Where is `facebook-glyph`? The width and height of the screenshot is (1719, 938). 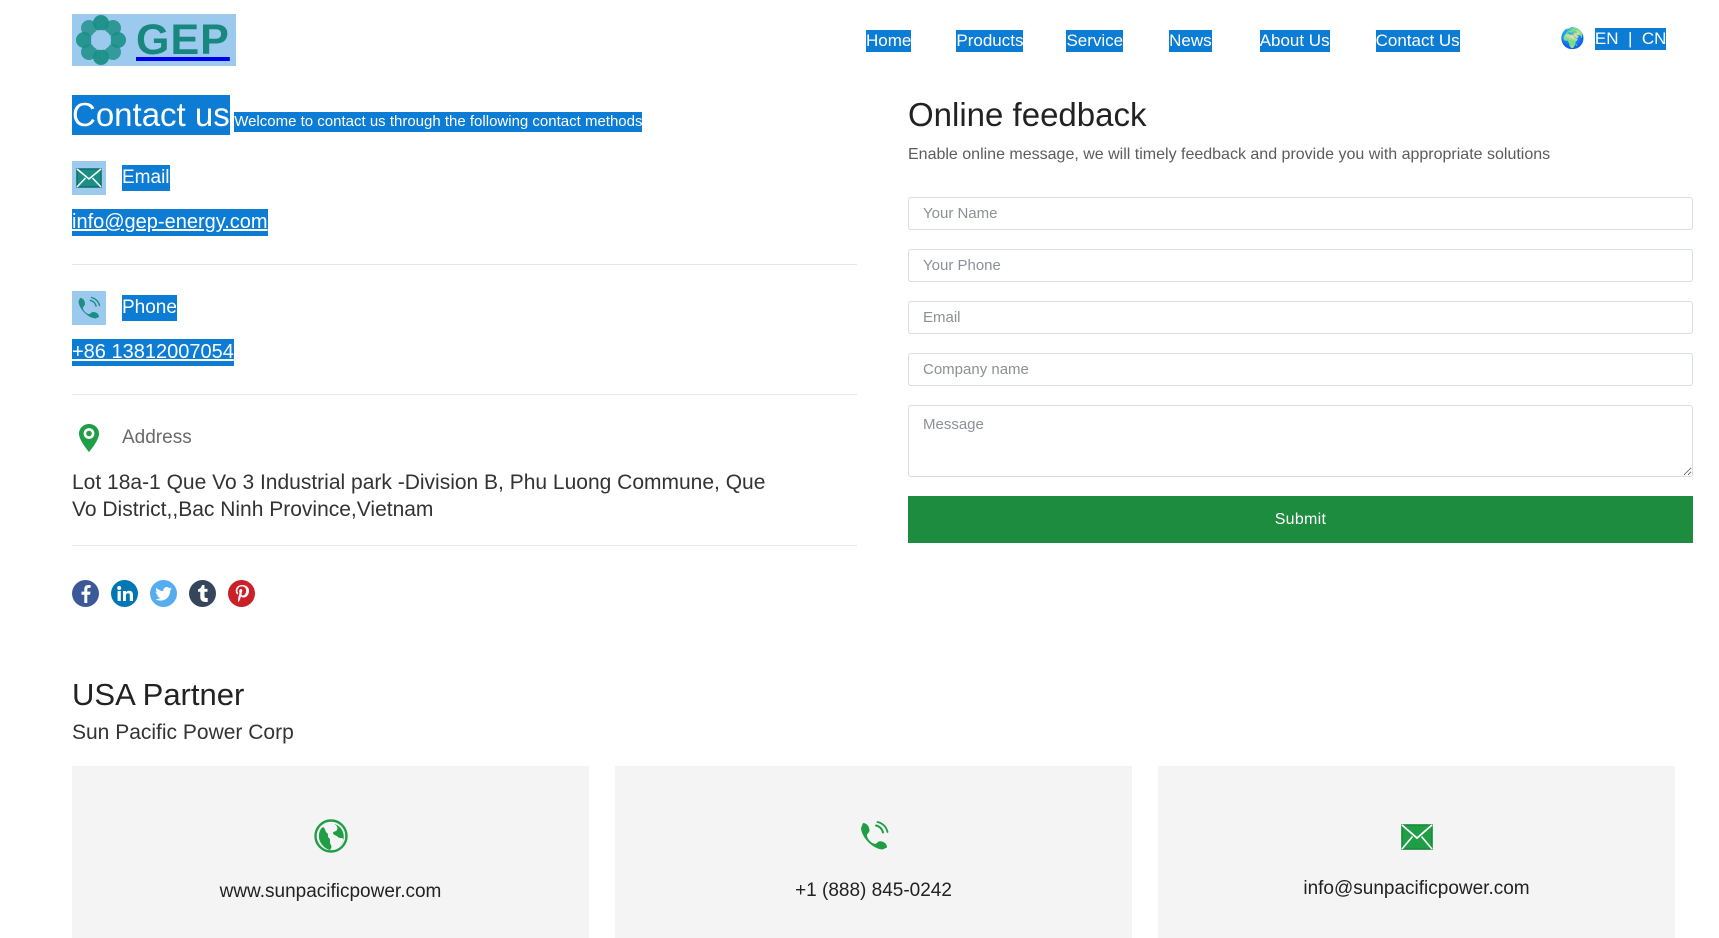 facebook-glyph is located at coordinates (86, 593).